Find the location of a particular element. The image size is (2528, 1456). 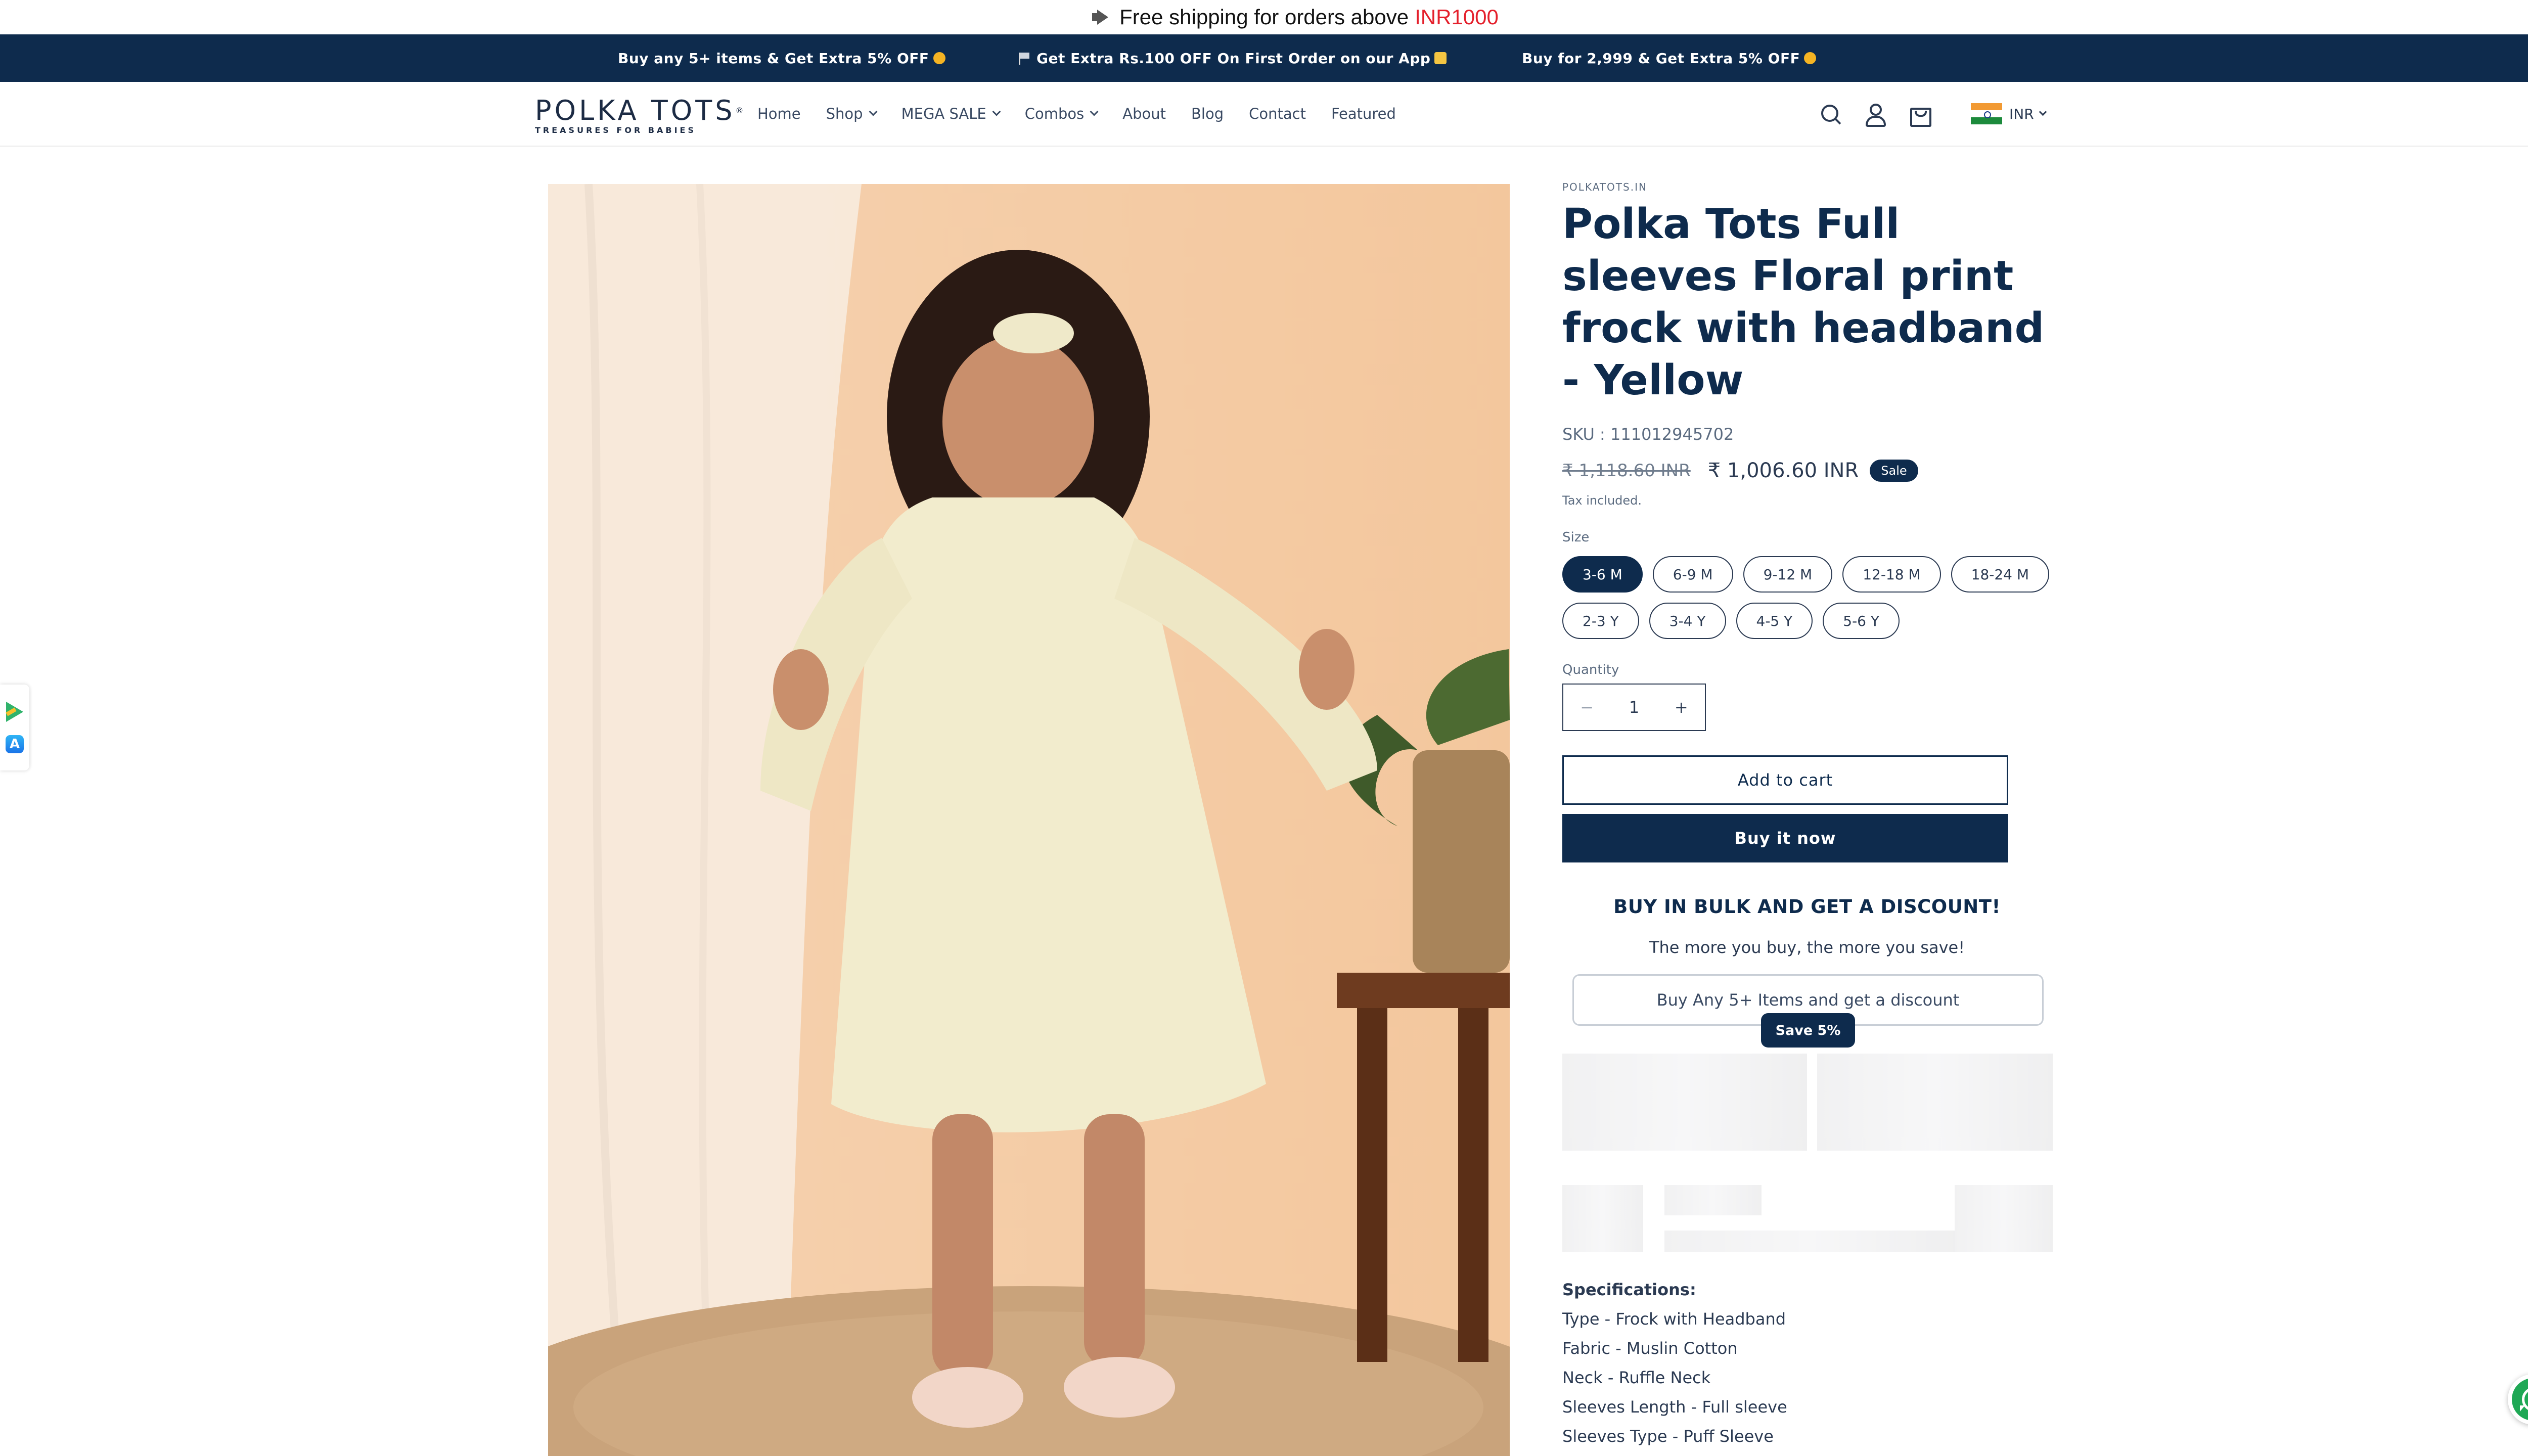

add-to-cart-button: Add to cart is located at coordinates (1785, 780).